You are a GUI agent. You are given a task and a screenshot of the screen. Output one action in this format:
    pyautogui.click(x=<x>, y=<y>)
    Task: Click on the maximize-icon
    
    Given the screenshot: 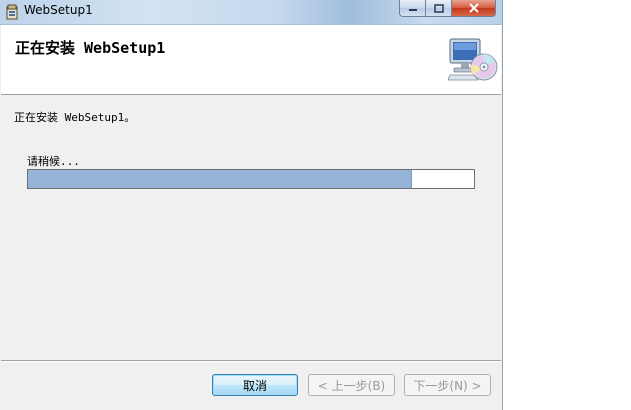 What is the action you would take?
    pyautogui.click(x=438, y=8)
    